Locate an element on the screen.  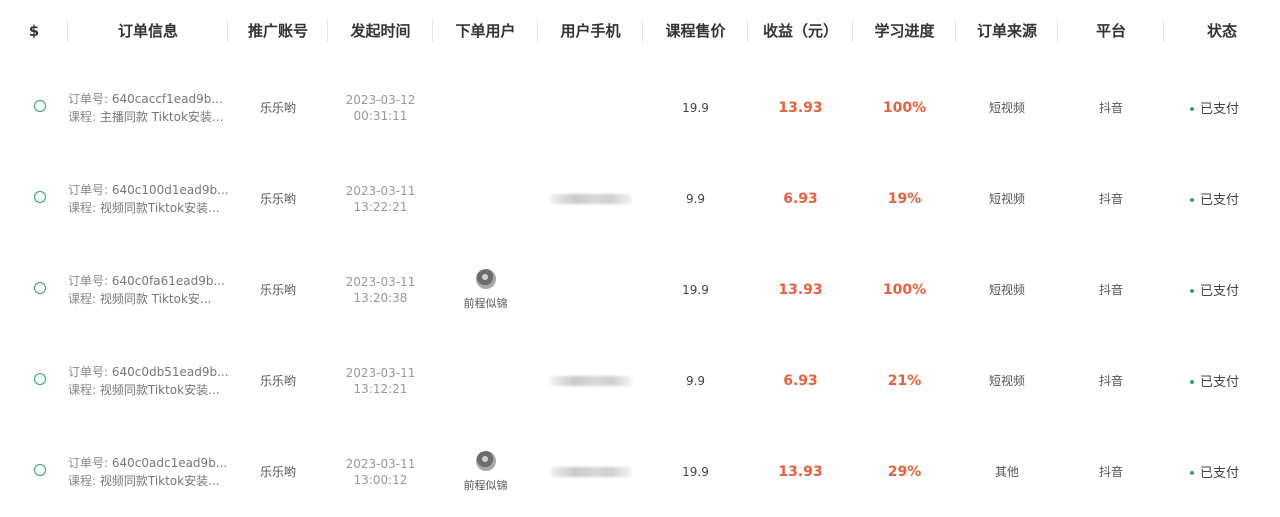
column-header-order-info: 订单信息 is located at coordinates (148, 31).